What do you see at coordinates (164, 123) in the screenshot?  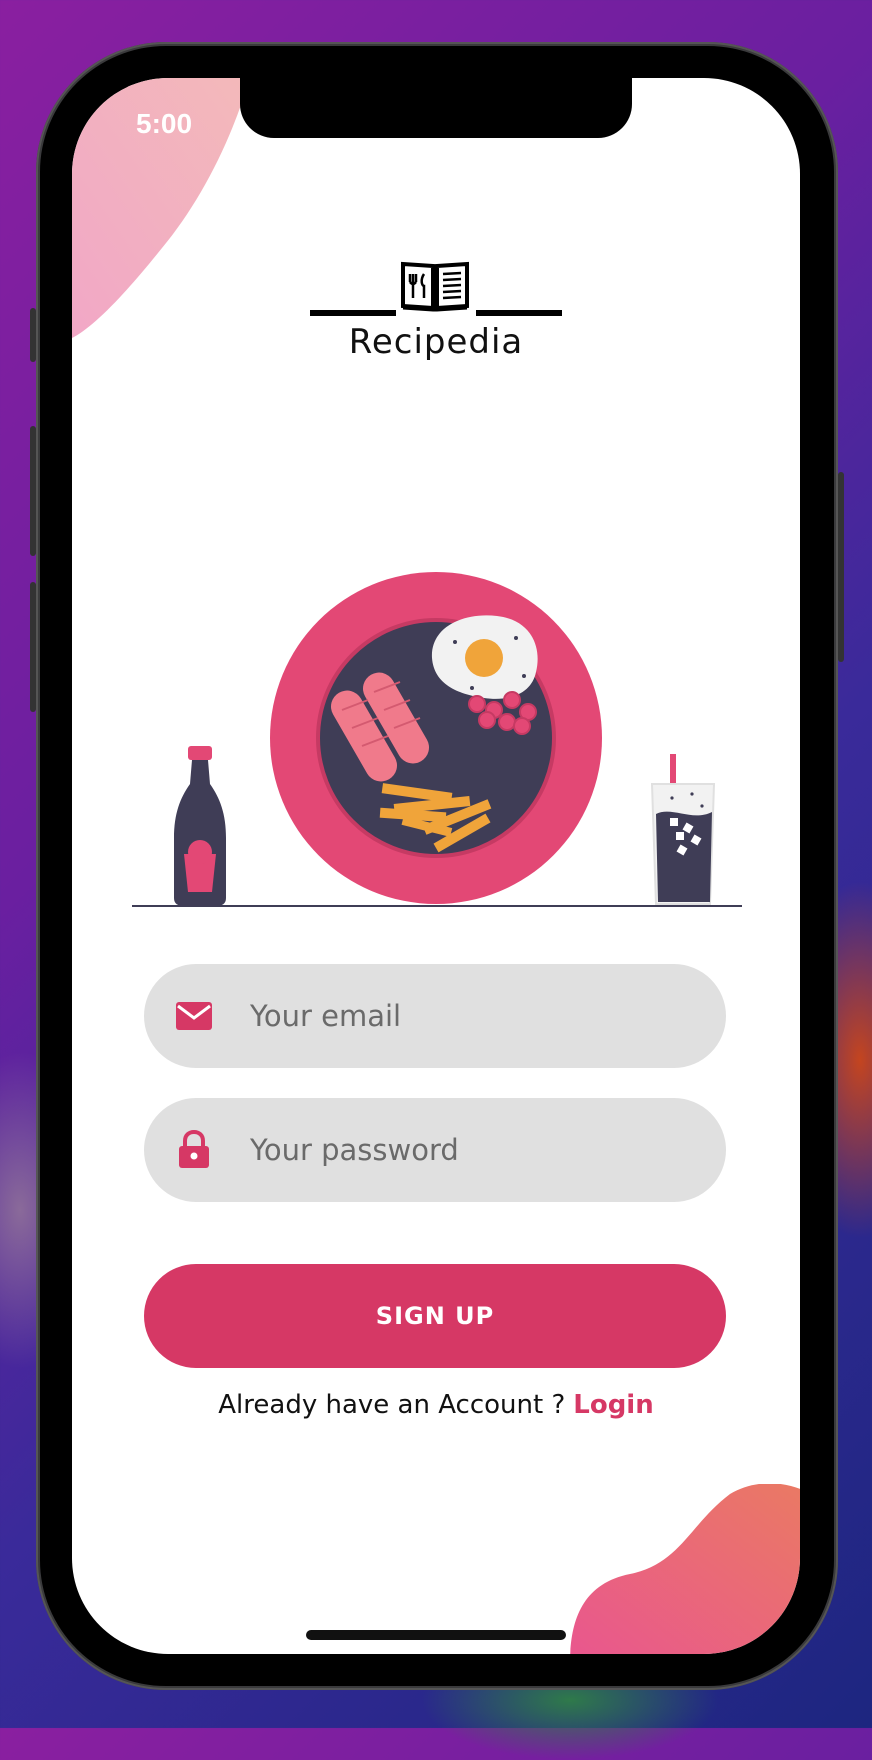 I see `status-time: 5:00` at bounding box center [164, 123].